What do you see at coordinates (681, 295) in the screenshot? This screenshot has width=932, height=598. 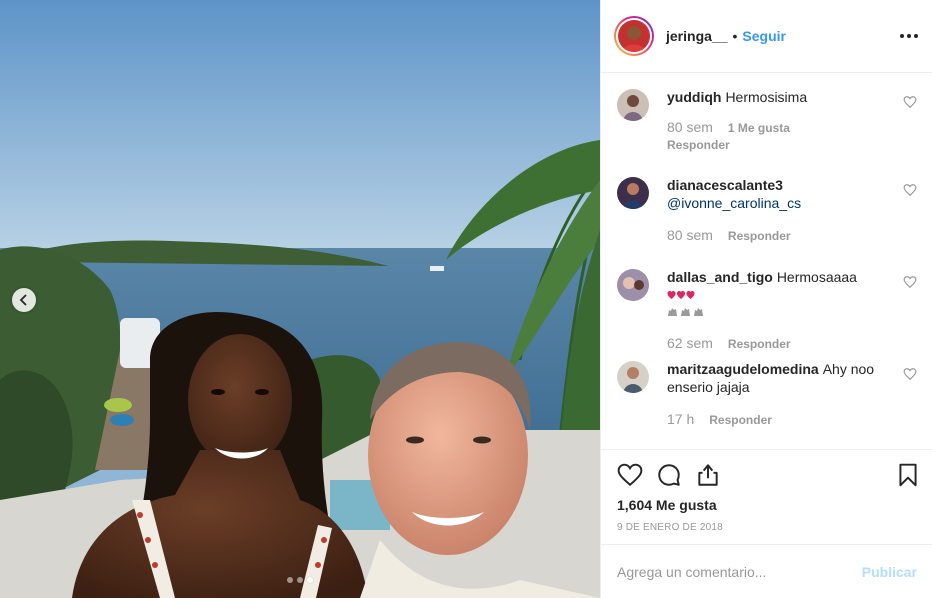 I see `hearts-emoji-icon` at bounding box center [681, 295].